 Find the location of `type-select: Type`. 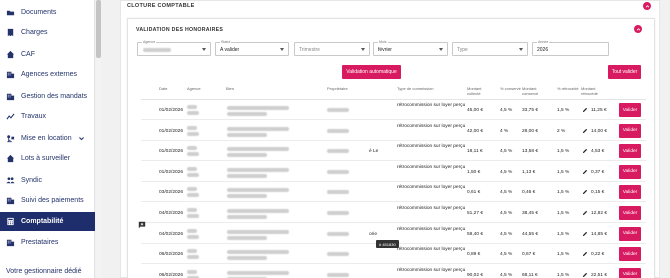

type-select: Type is located at coordinates (490, 49).